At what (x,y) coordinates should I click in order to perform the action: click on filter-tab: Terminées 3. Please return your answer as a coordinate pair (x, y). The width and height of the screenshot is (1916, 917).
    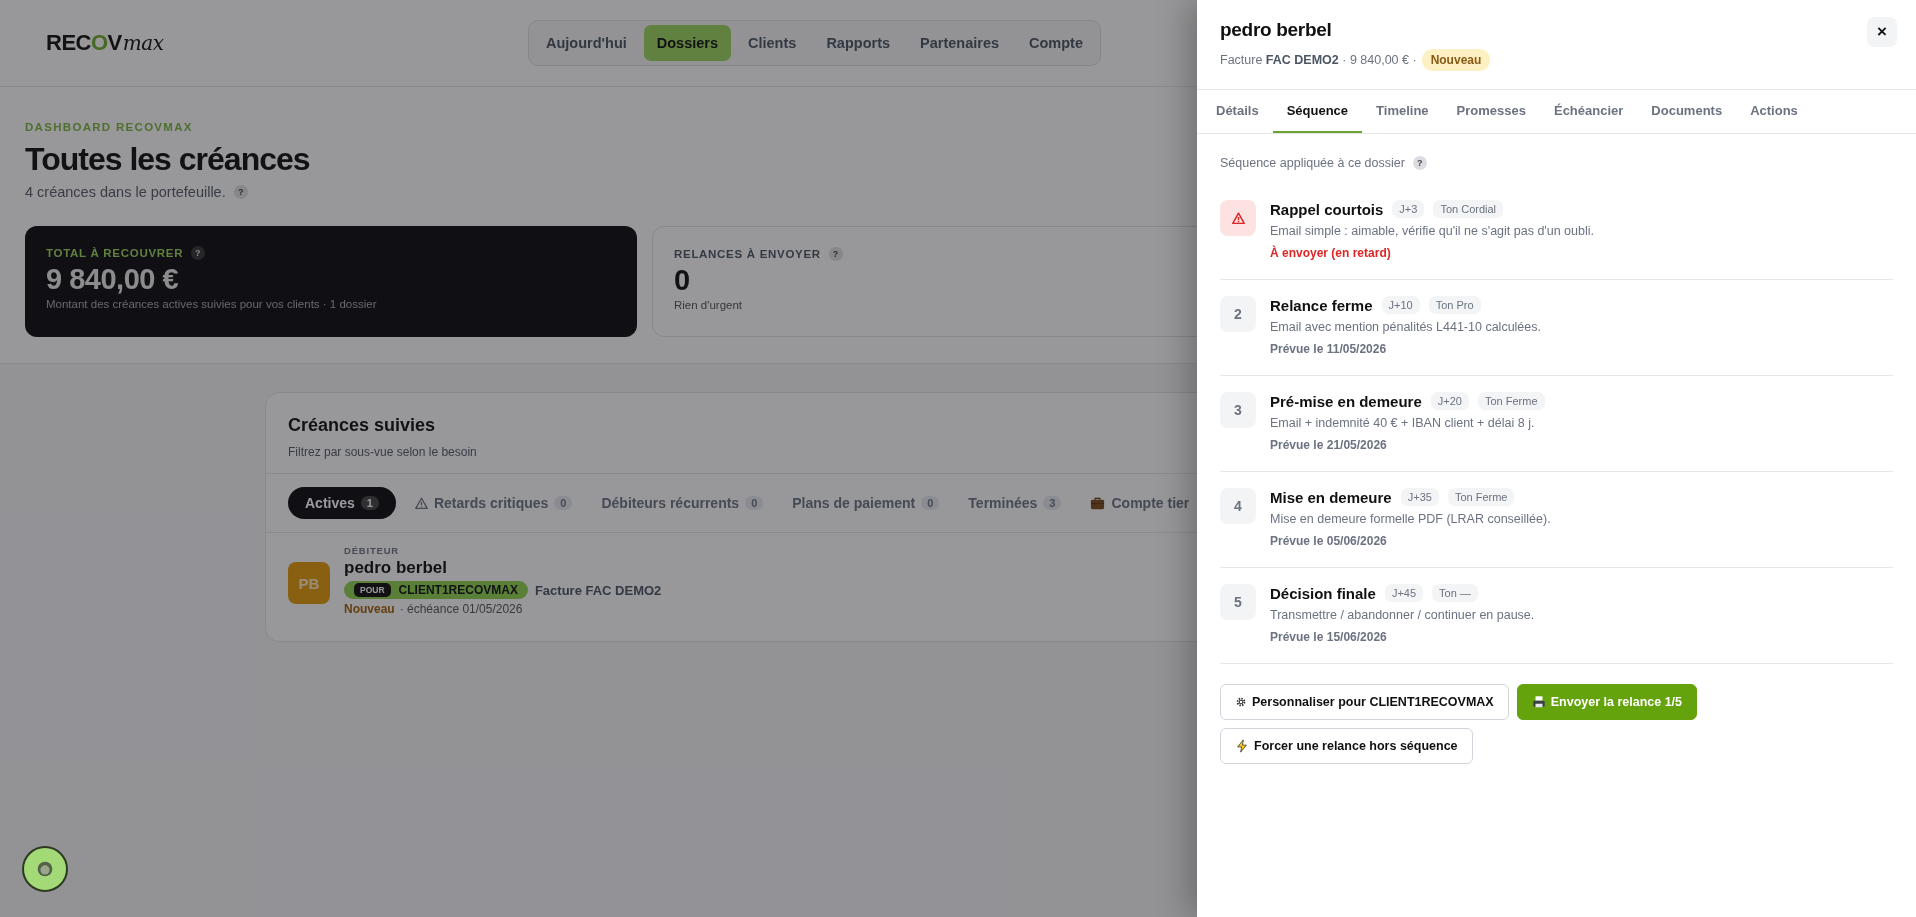
    Looking at the image, I should click on (1015, 503).